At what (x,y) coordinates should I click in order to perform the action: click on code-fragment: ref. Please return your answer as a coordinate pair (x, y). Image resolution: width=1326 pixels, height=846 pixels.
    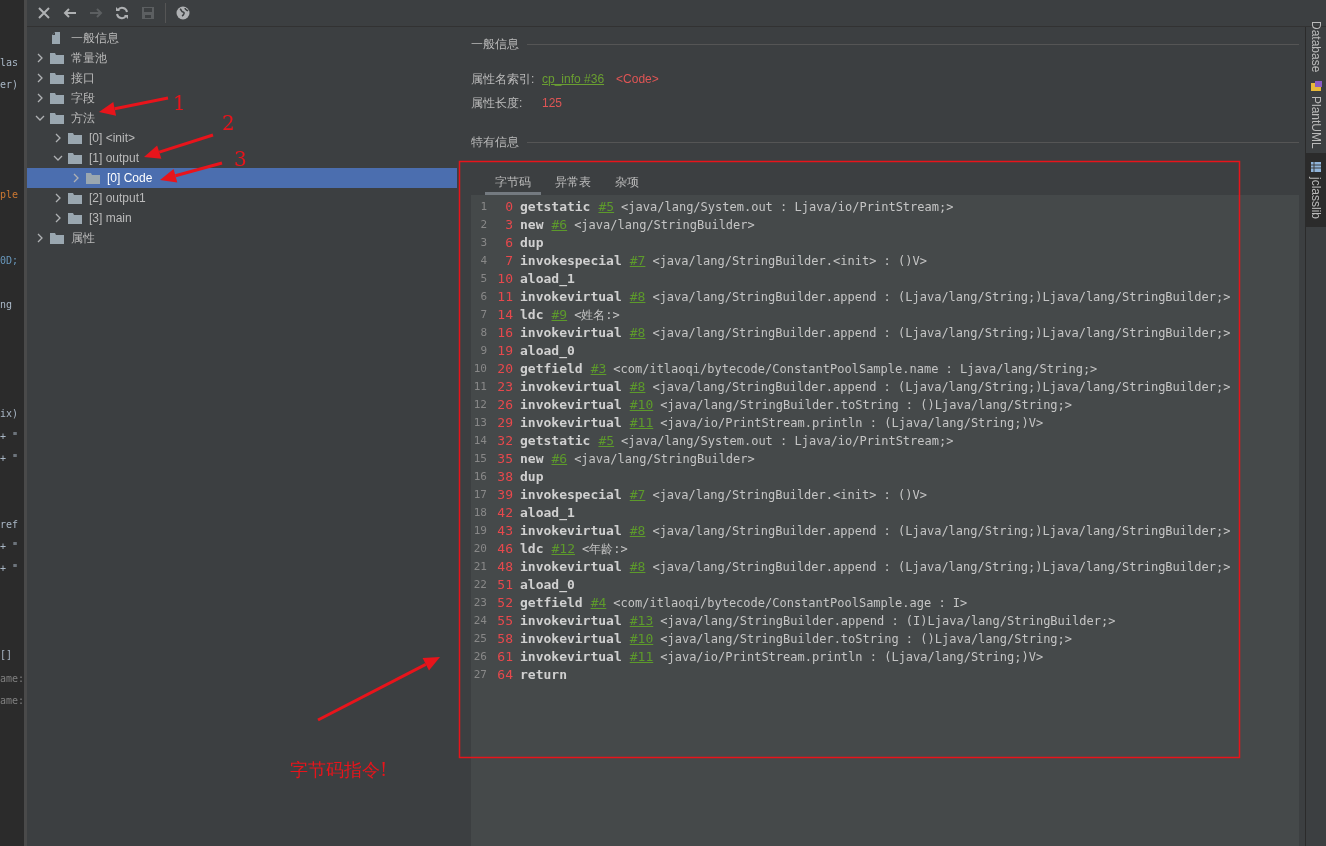
    Looking at the image, I should click on (9, 525).